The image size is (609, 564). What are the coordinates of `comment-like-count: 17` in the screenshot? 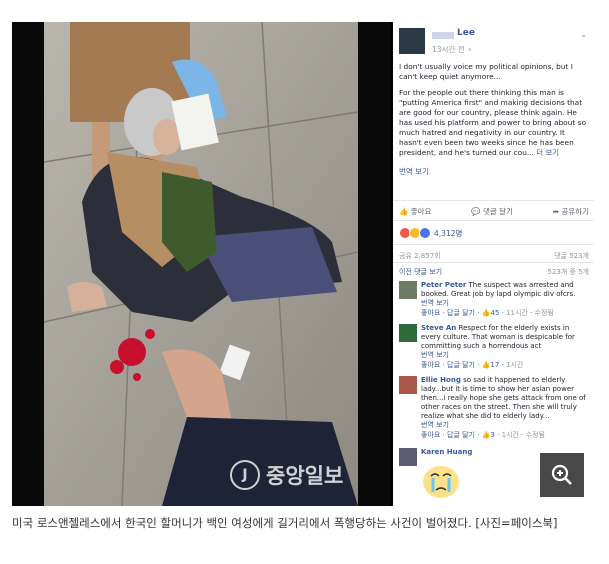 It's located at (495, 365).